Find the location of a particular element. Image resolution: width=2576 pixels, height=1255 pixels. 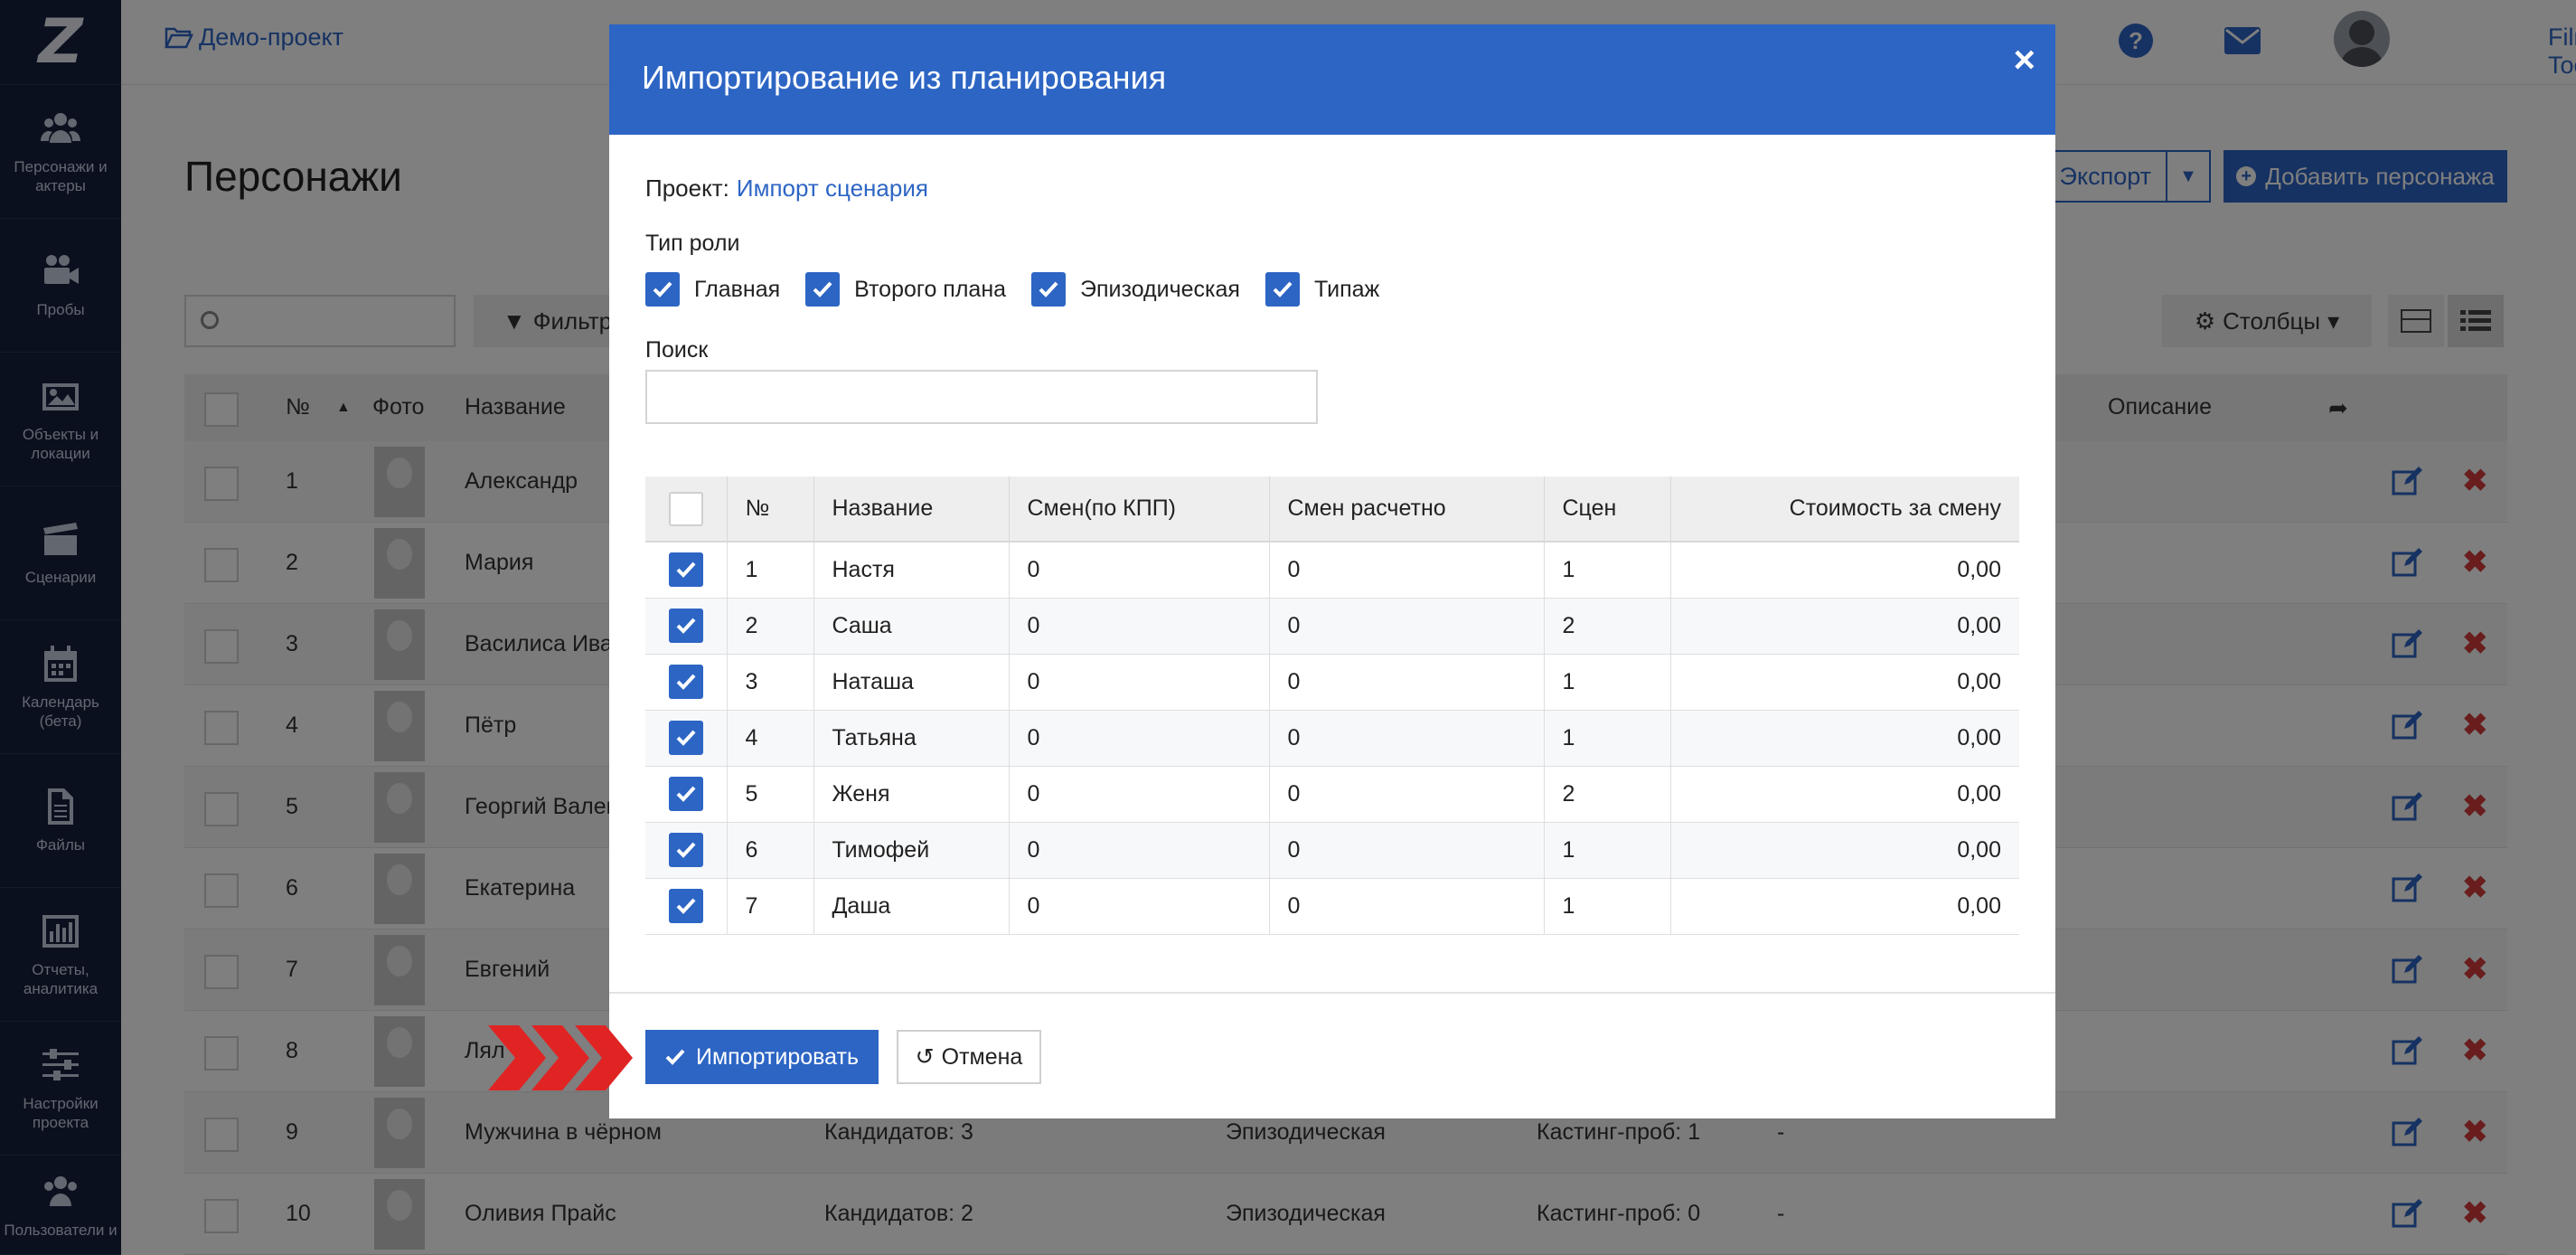

row-number: 4 is located at coordinates (771, 739).